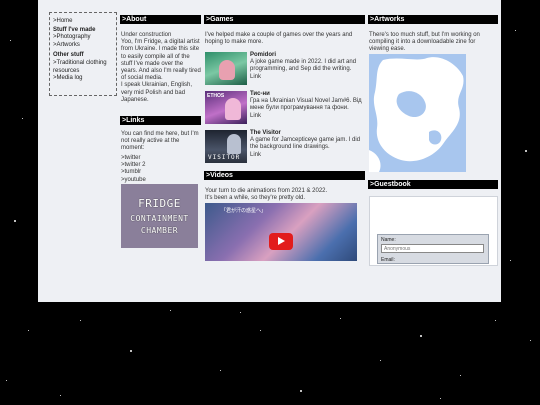 This screenshot has height=405, width=540. What do you see at coordinates (224, 157) in the screenshot?
I see `visitor-thumb-text: VISITOR` at bounding box center [224, 157].